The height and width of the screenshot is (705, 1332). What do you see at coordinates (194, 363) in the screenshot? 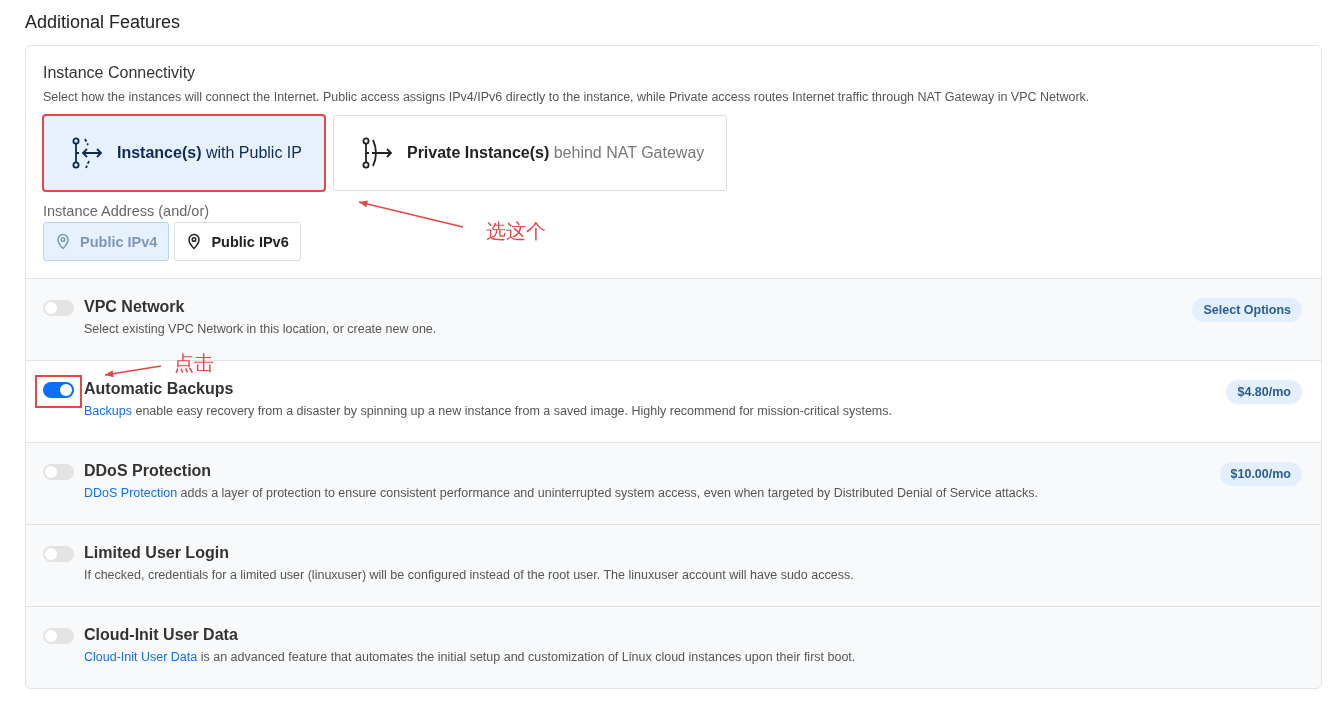
I see `annotation-label: 点击` at bounding box center [194, 363].